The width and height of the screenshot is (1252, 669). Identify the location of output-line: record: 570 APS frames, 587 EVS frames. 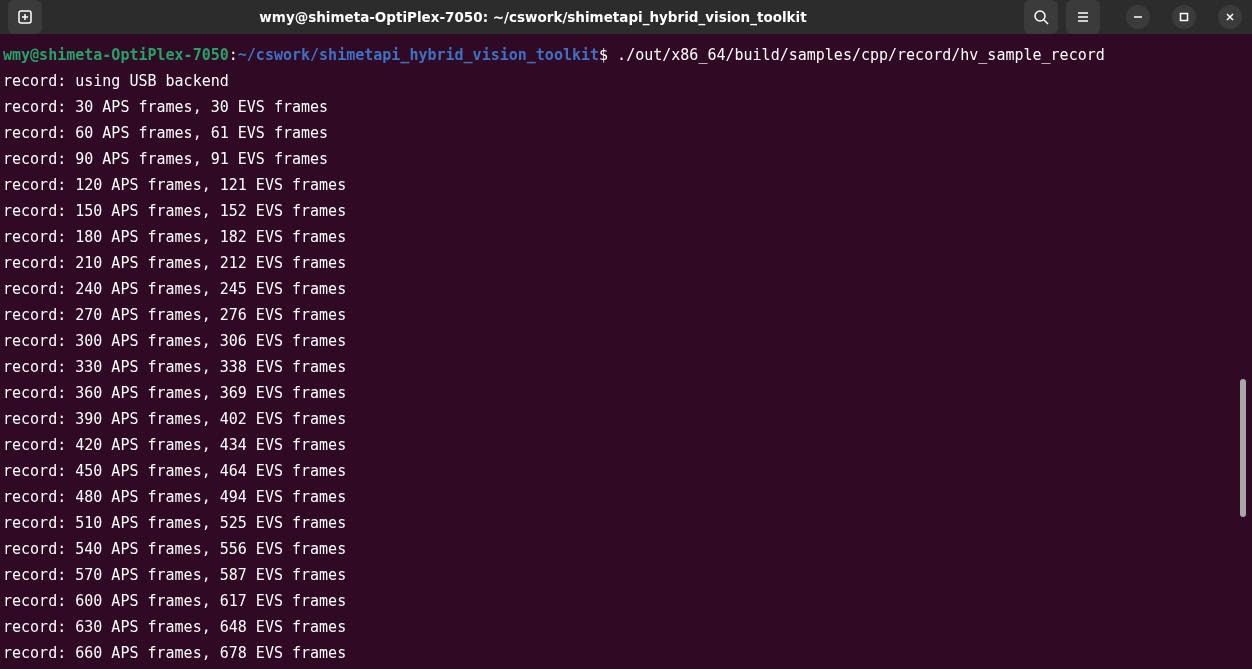
(175, 575).